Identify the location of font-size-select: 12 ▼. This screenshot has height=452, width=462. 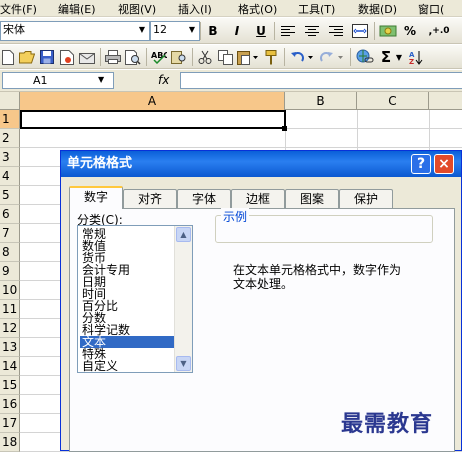
(175, 31).